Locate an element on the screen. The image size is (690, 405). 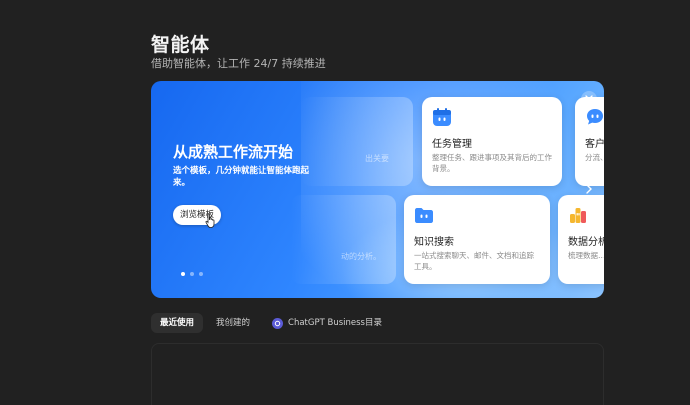
template-card-knowledge-search: 知识搜索 一站式搜索聊天、邮件、文档和追踪工具。 is located at coordinates (477, 239).